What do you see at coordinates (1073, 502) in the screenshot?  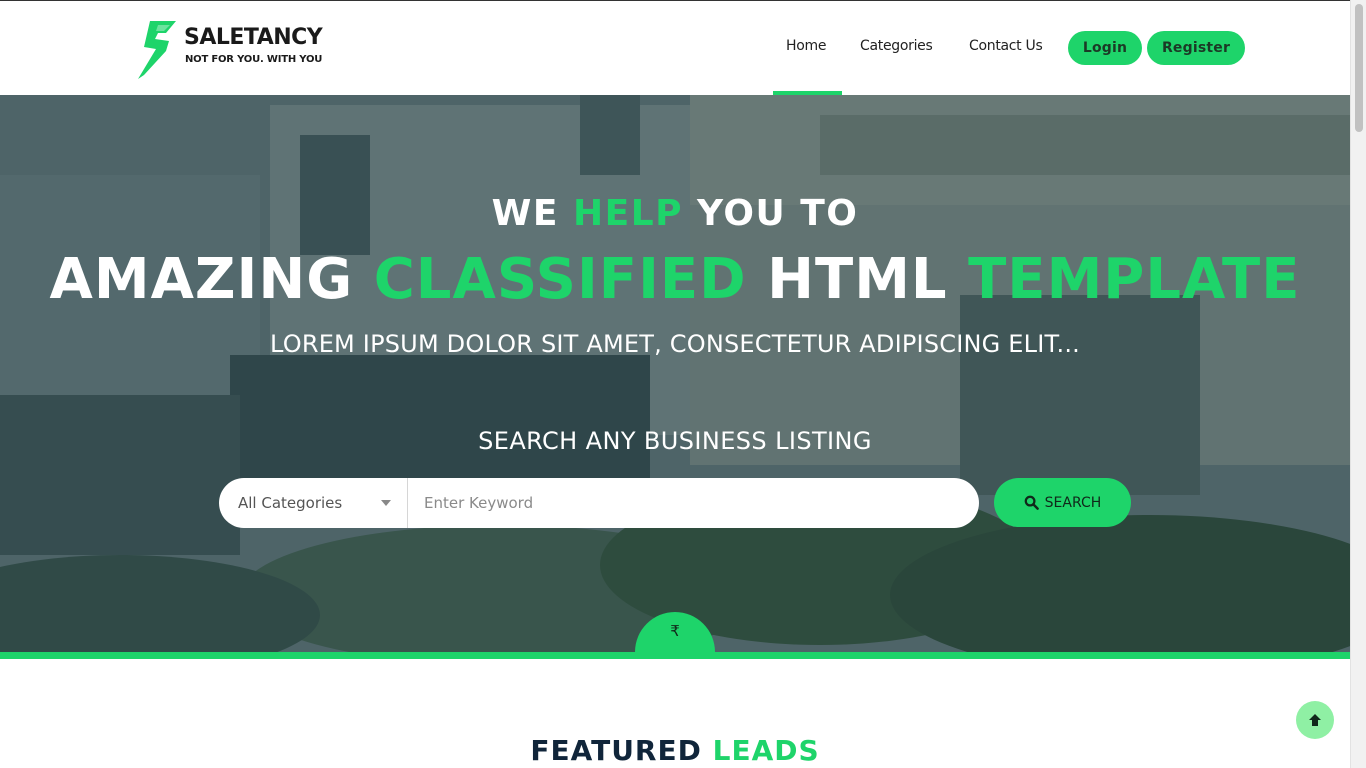 I see `search-button-label: SEARCH` at bounding box center [1073, 502].